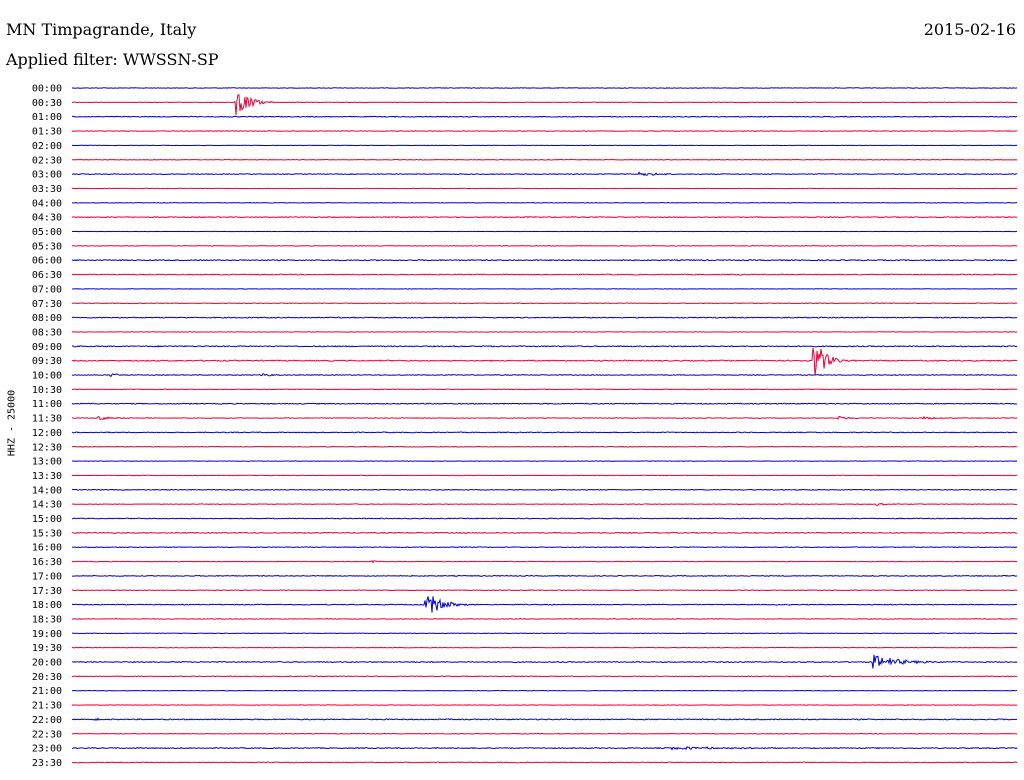  I want to click on row-label-0730: 07:30, so click(47, 304).